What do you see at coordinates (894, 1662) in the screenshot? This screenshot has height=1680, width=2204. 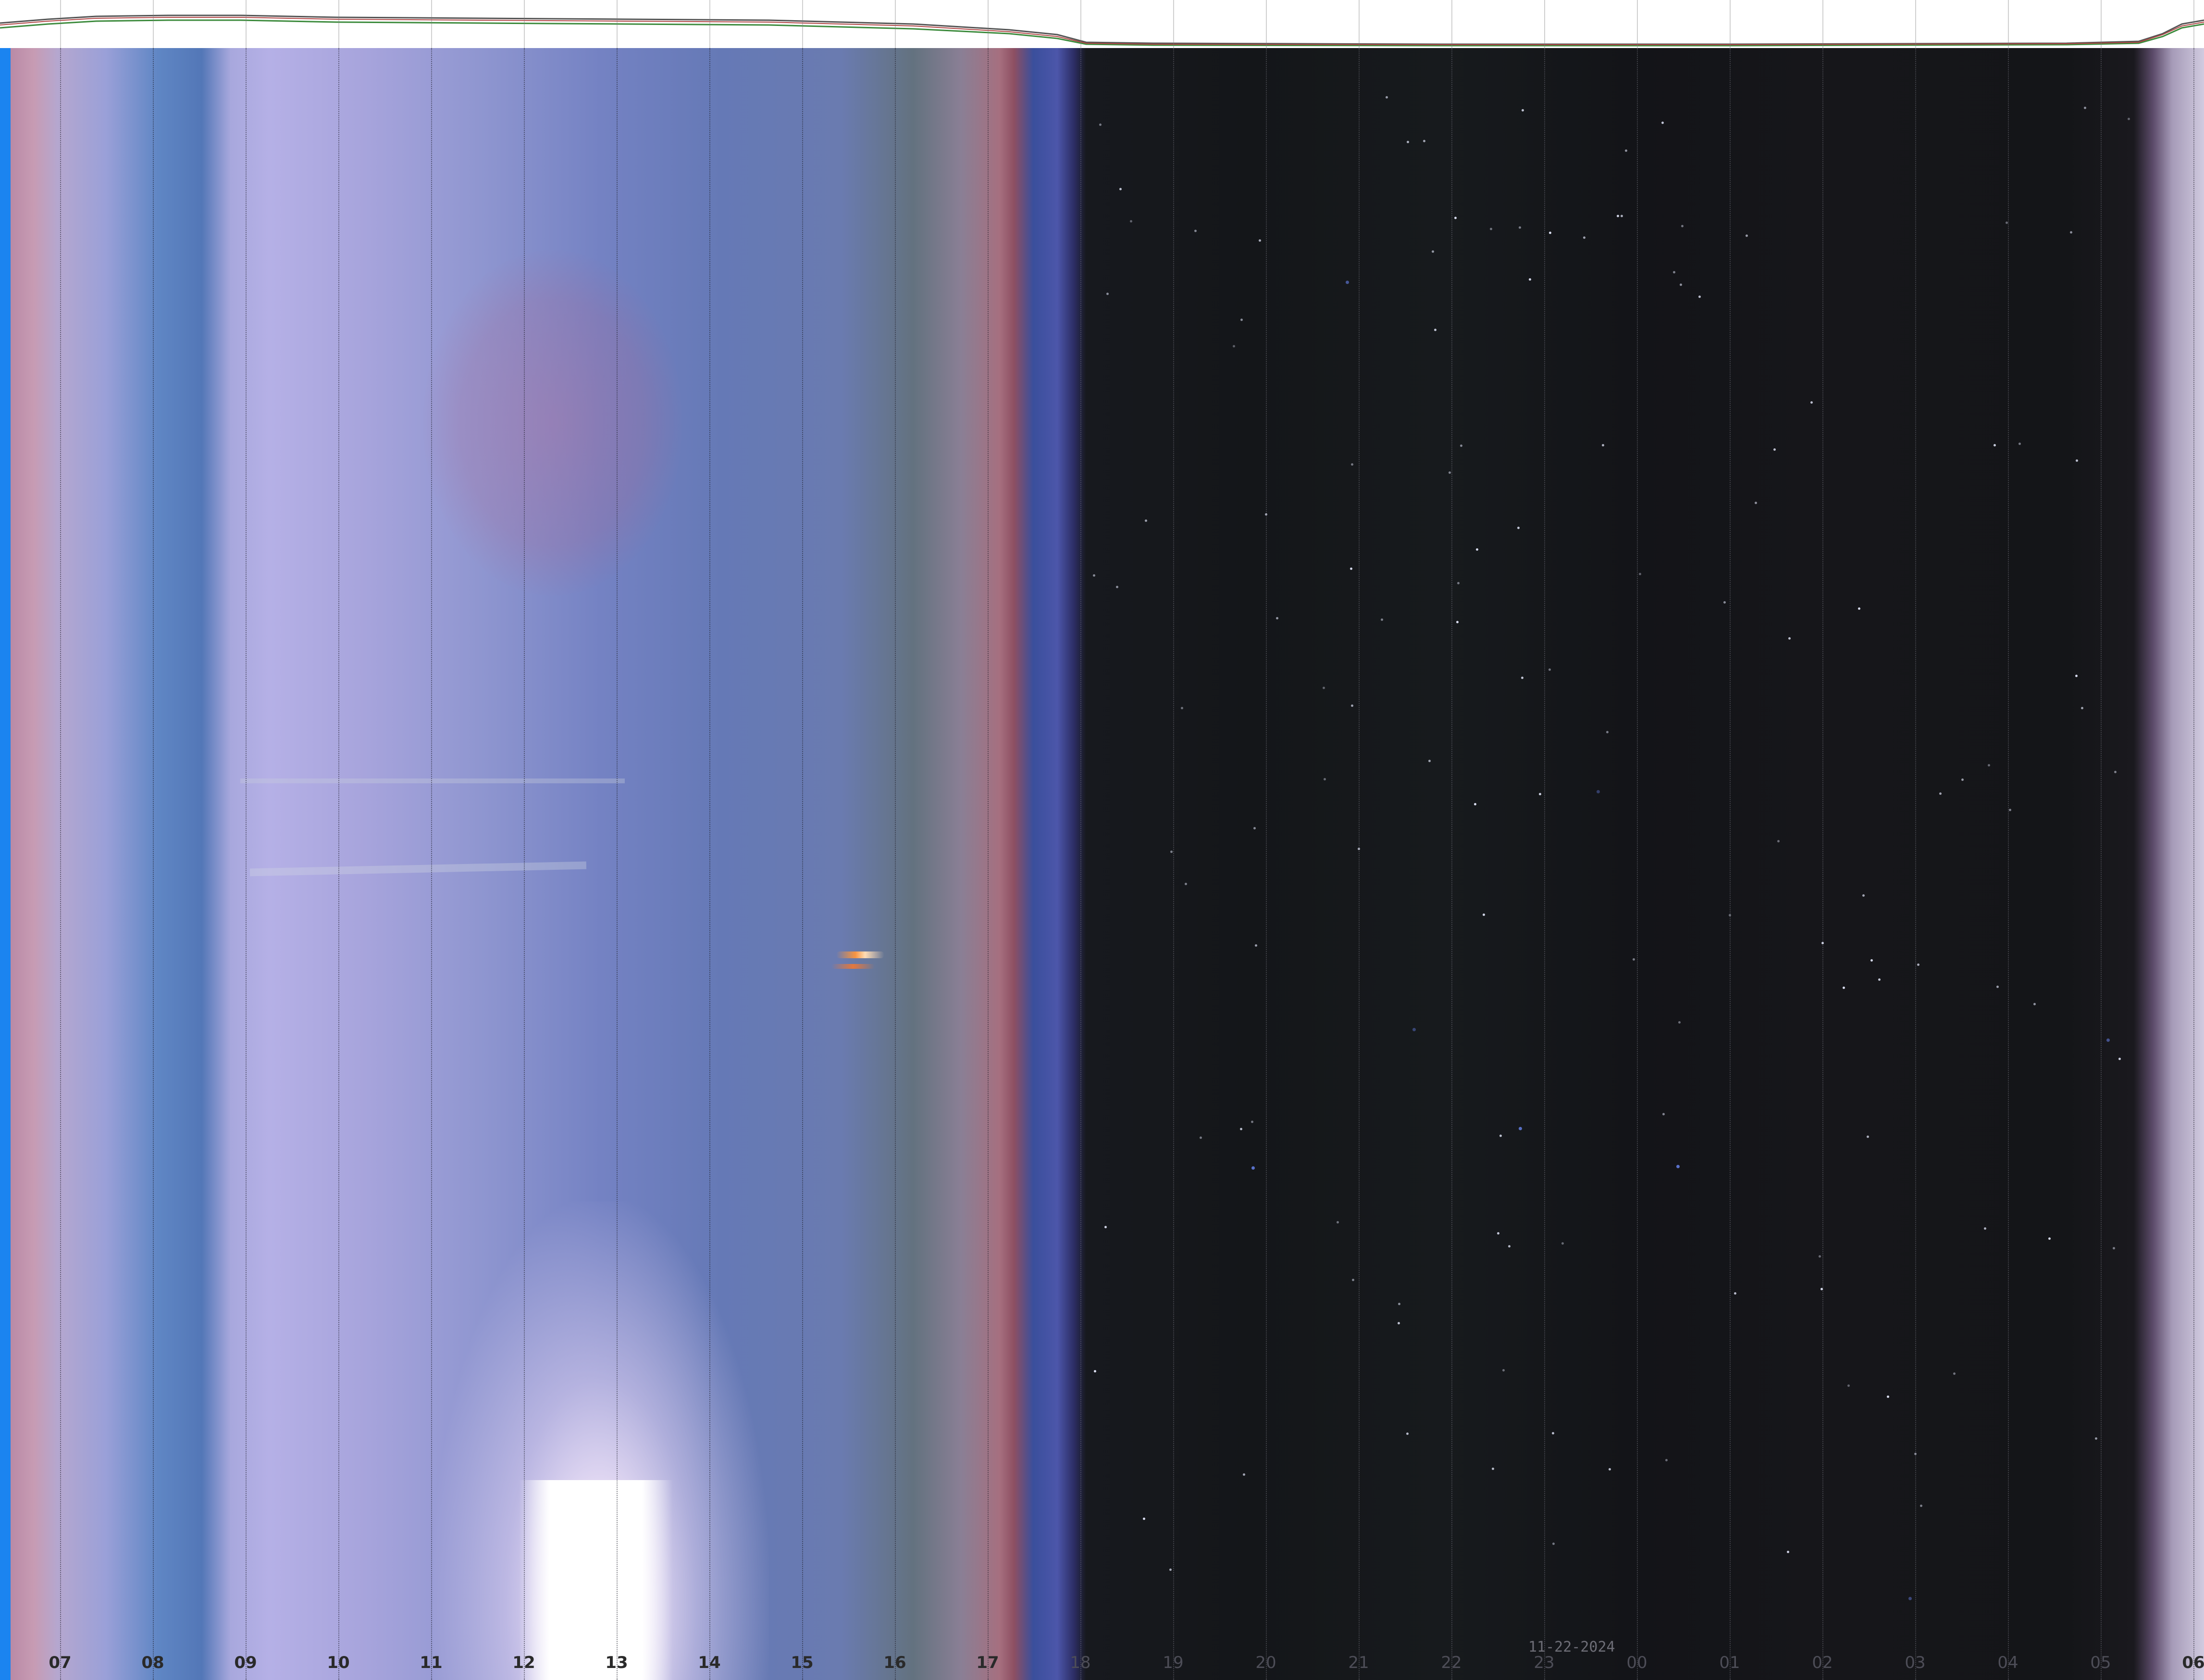 I see `hour-label-16: 16` at bounding box center [894, 1662].